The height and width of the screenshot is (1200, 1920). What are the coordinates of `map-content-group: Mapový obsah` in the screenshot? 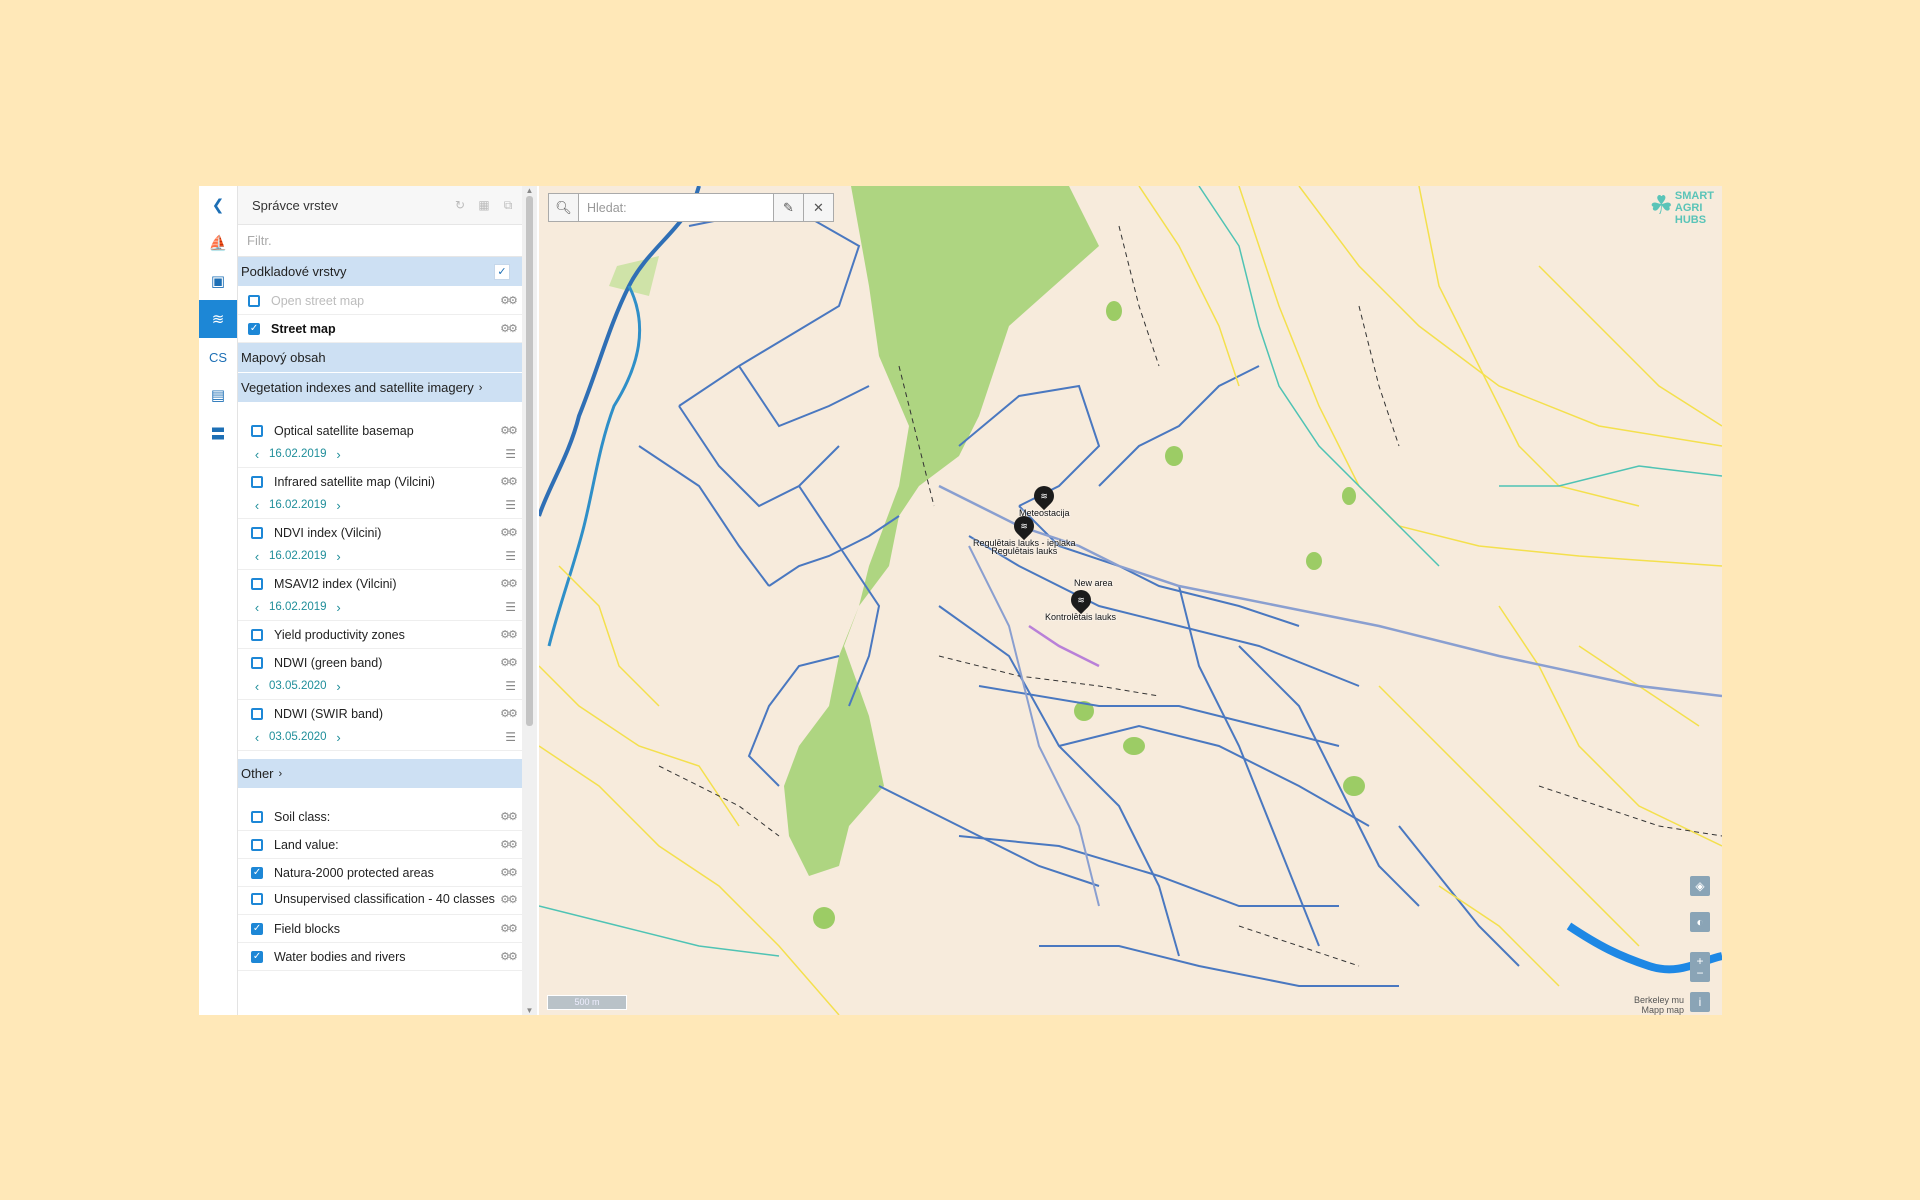 It's located at (380, 358).